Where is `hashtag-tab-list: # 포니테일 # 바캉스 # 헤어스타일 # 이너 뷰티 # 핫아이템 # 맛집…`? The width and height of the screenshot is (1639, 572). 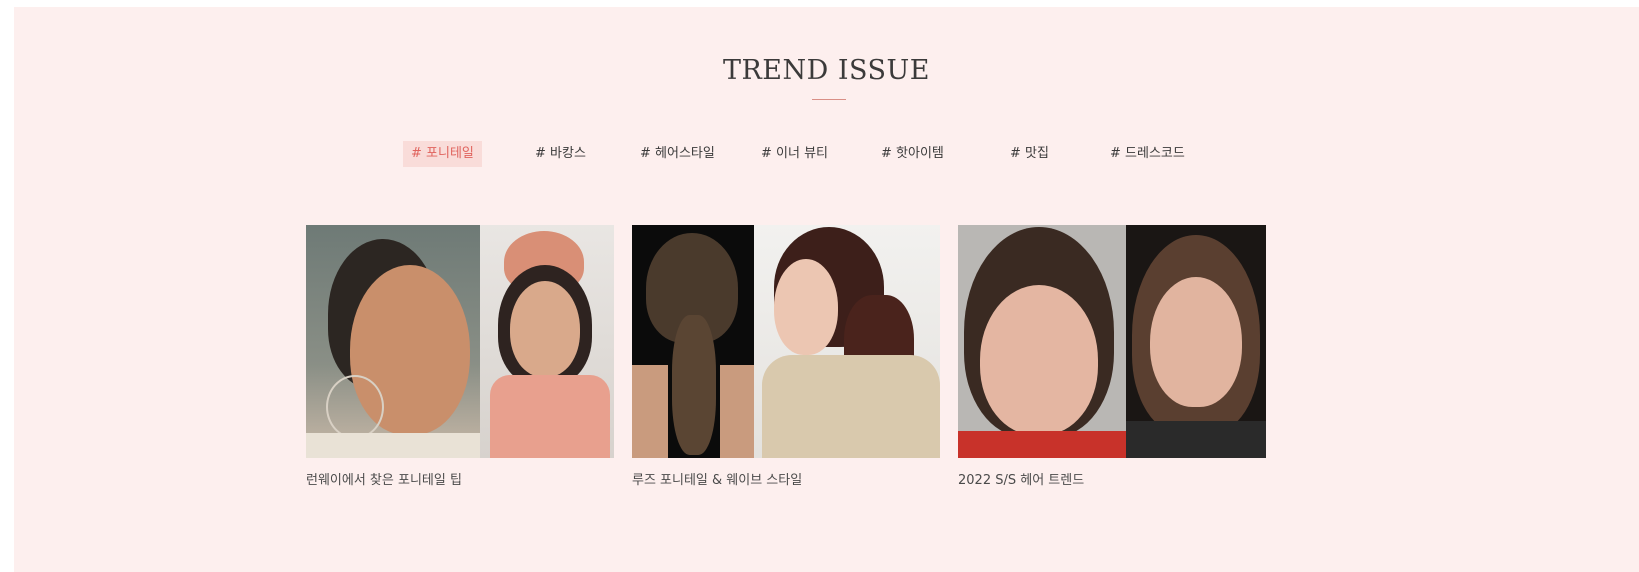
hashtag-tab-list: # 포니테일 # 바캉스 # 헤어스타일 # 이너 뷰티 # 핫아이템 # 맛집… is located at coordinates (826, 154).